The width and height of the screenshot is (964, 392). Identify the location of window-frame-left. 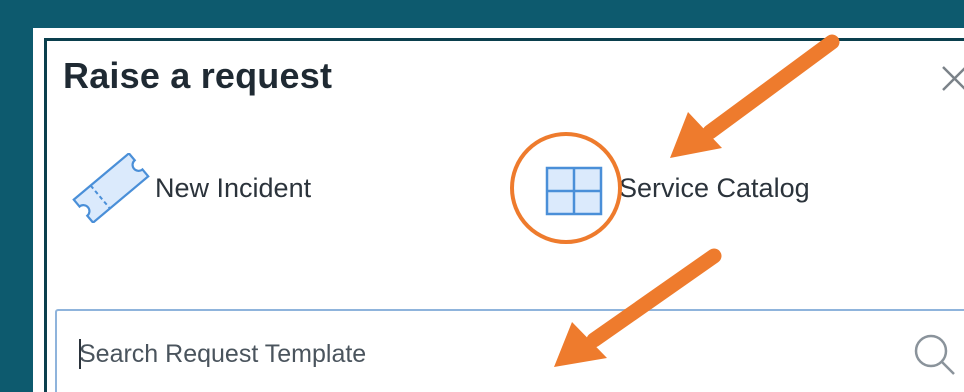
(16, 196).